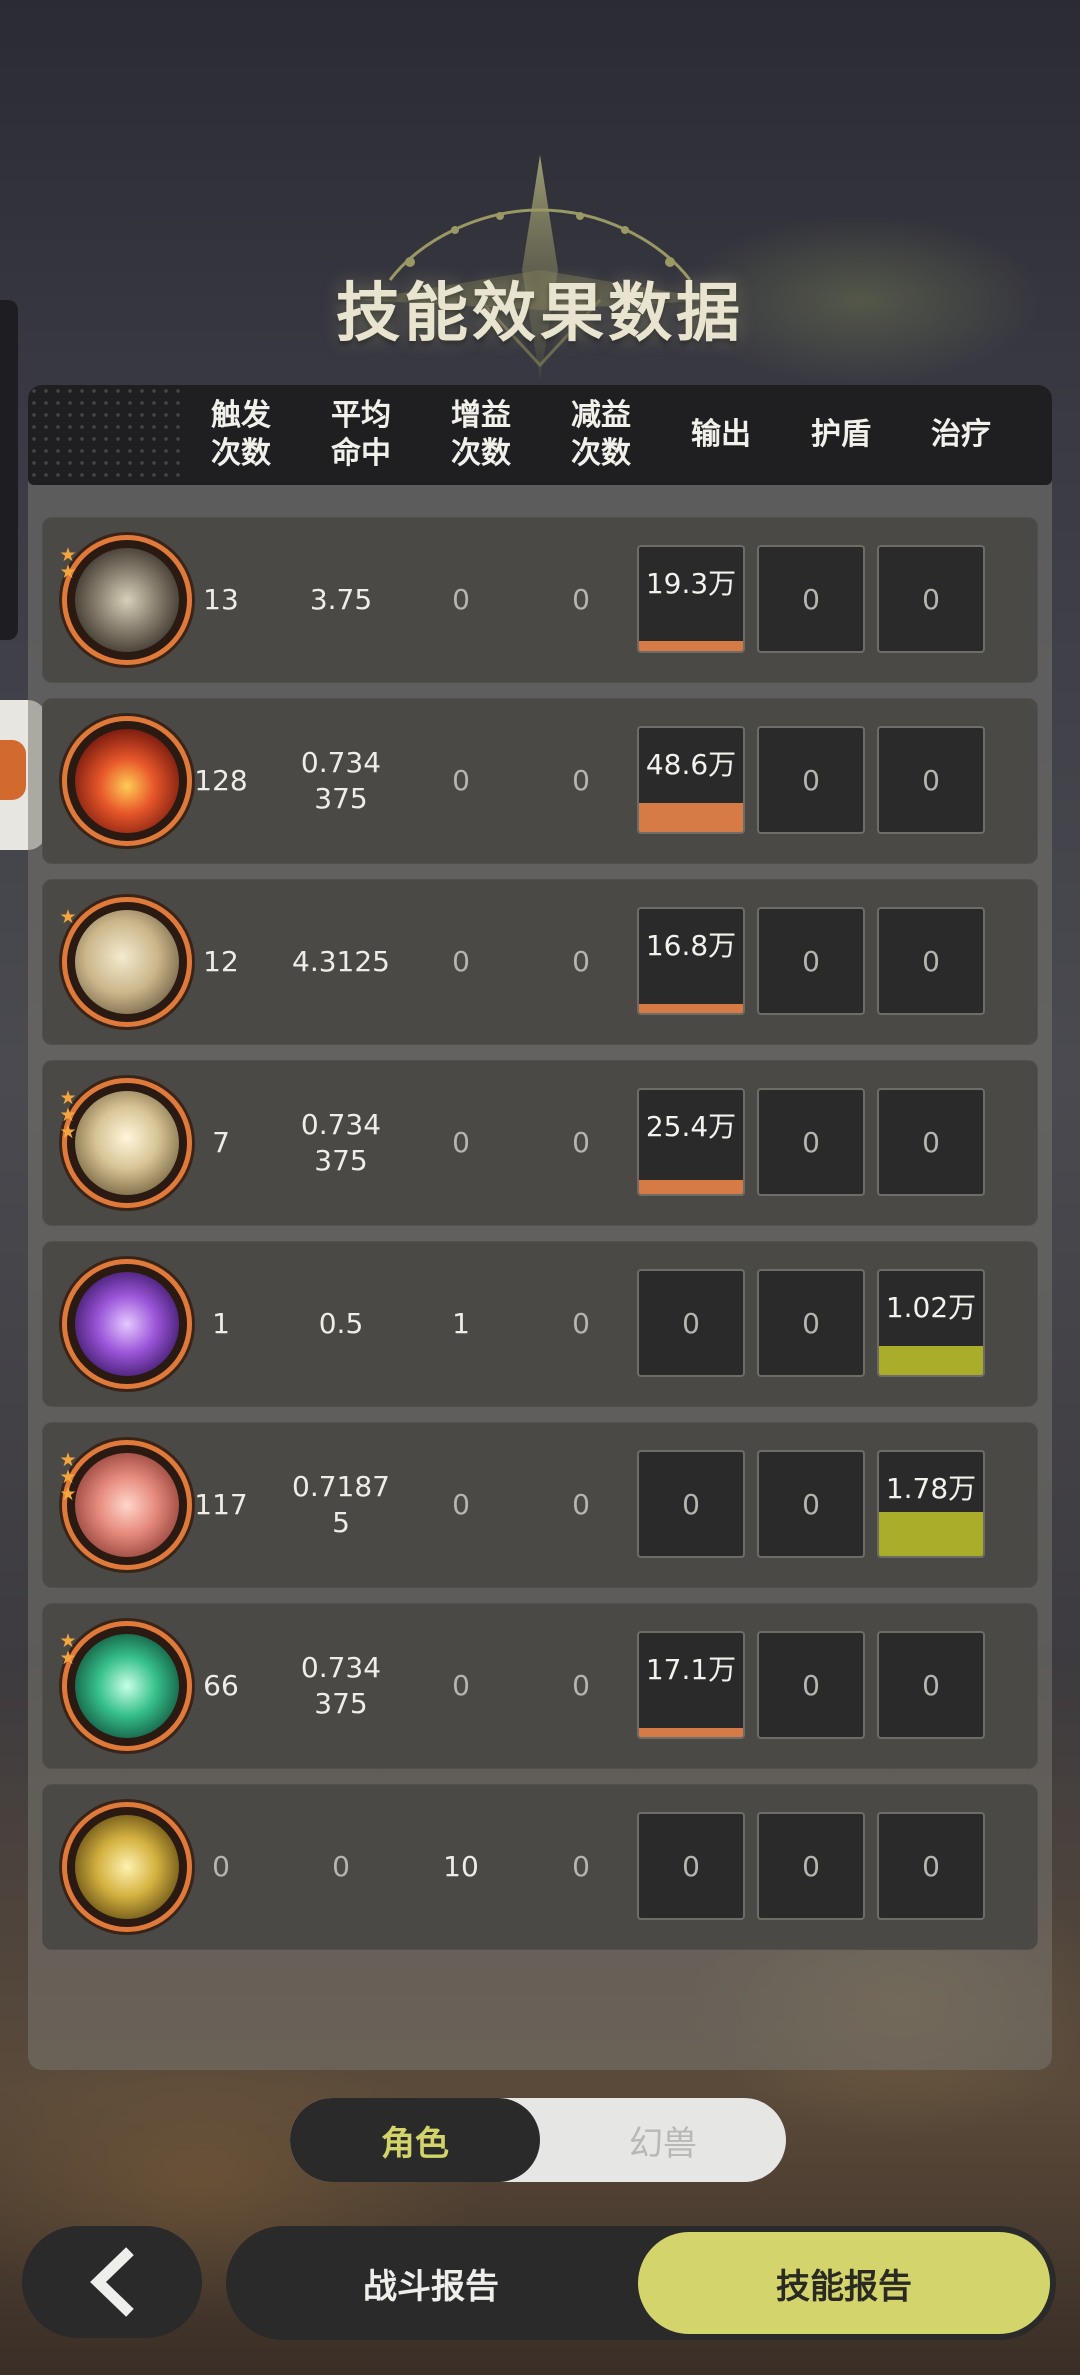 The width and height of the screenshot is (1080, 2375). I want to click on output-box-value: 16.8万, so click(691, 945).